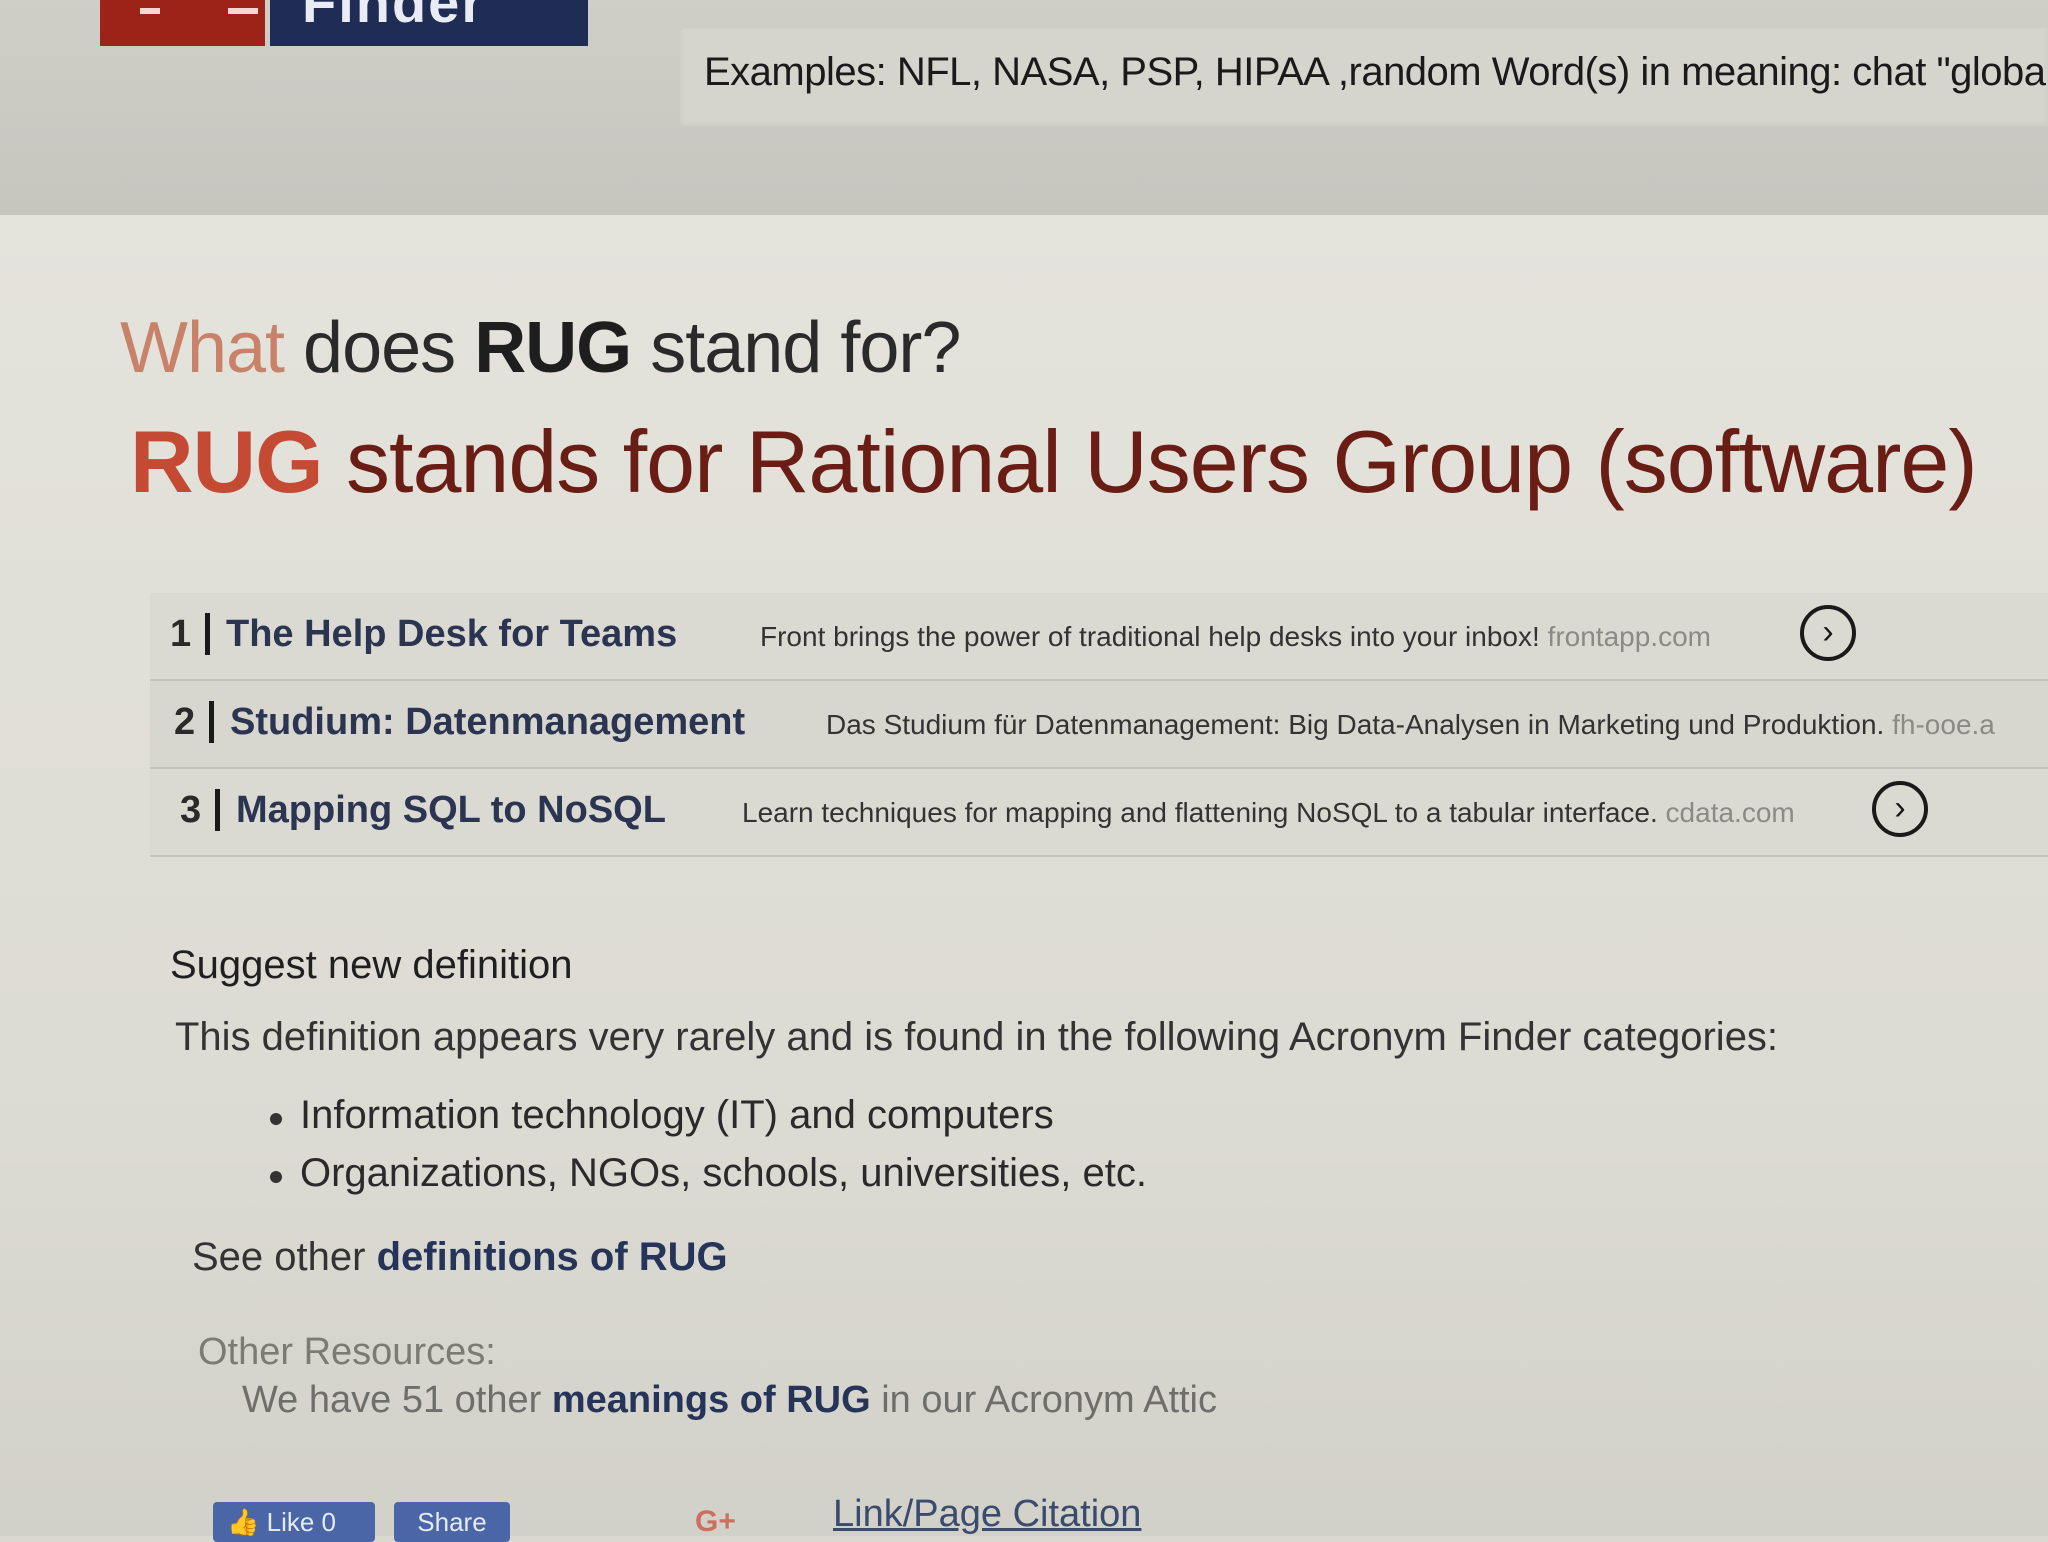  What do you see at coordinates (243, 1522) in the screenshot?
I see `thumbs-up-icon: 👍` at bounding box center [243, 1522].